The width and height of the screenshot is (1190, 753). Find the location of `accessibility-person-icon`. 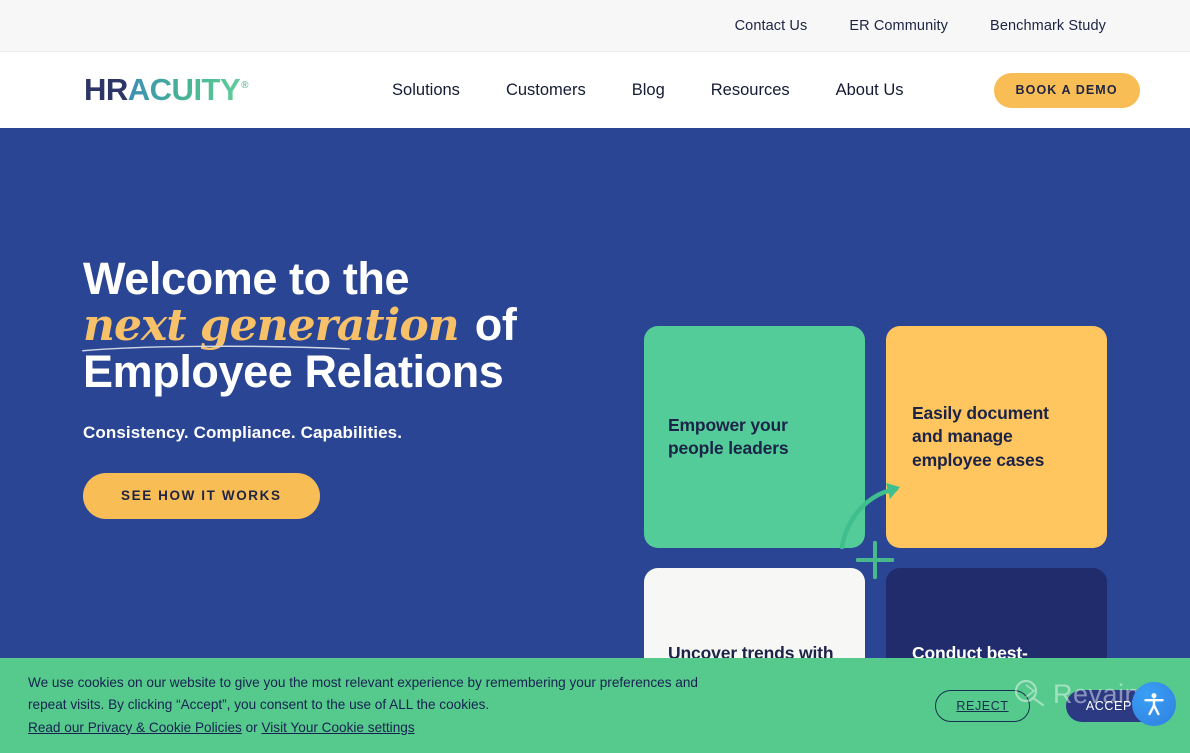

accessibility-person-icon is located at coordinates (1154, 703).